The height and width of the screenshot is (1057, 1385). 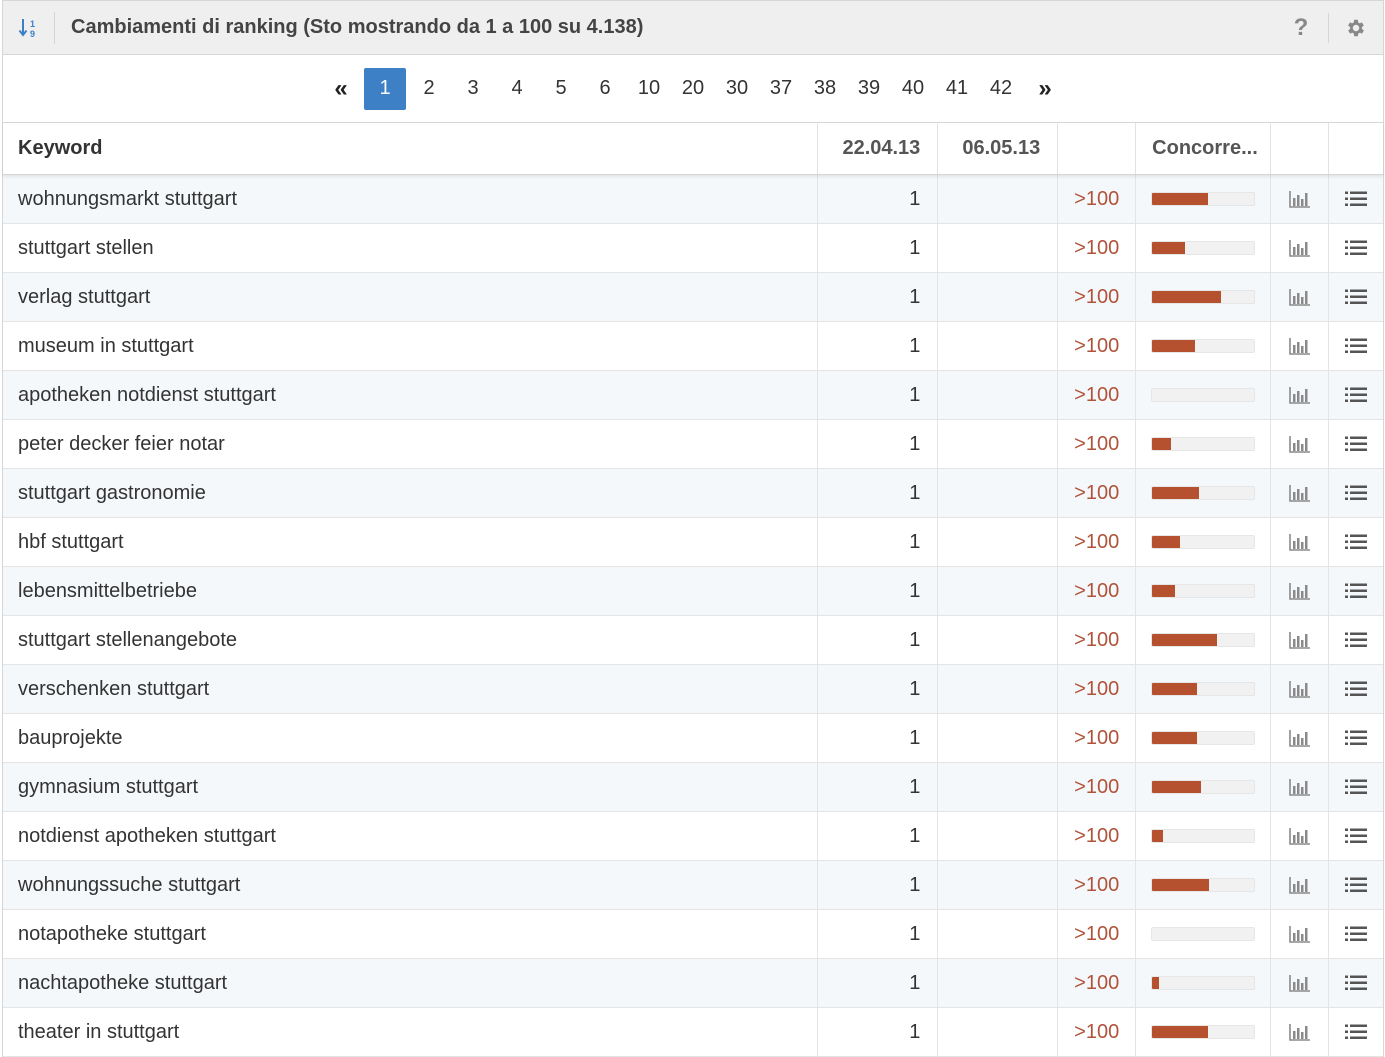 I want to click on pagination-page: 37, so click(x=781, y=89).